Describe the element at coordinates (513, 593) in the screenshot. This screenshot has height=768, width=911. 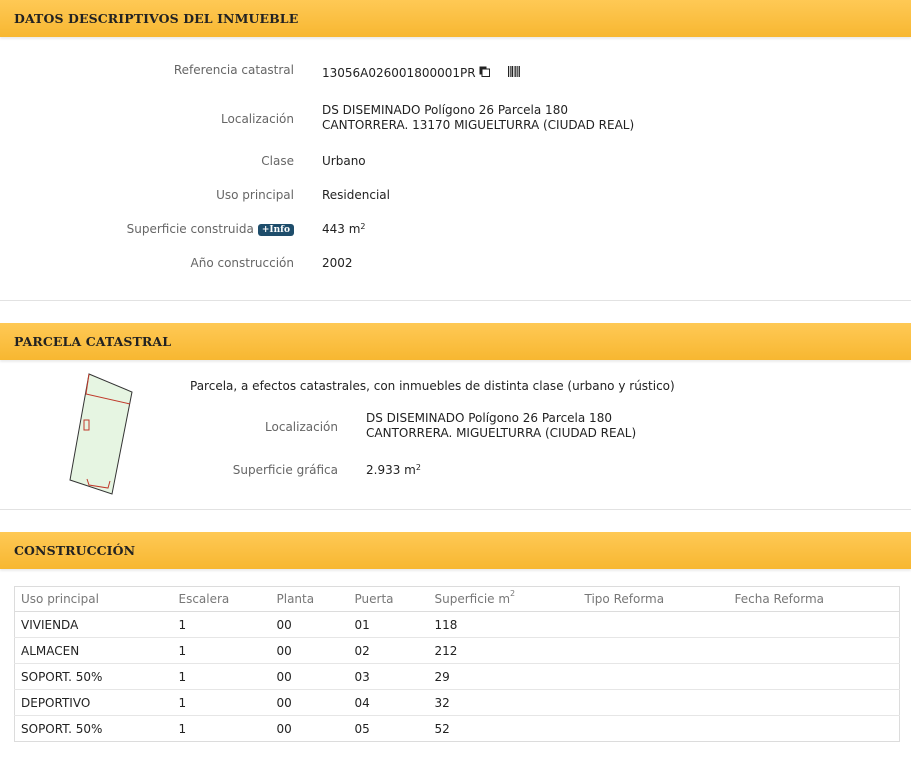
I see `col-header-superficie-unit: 2` at that location.